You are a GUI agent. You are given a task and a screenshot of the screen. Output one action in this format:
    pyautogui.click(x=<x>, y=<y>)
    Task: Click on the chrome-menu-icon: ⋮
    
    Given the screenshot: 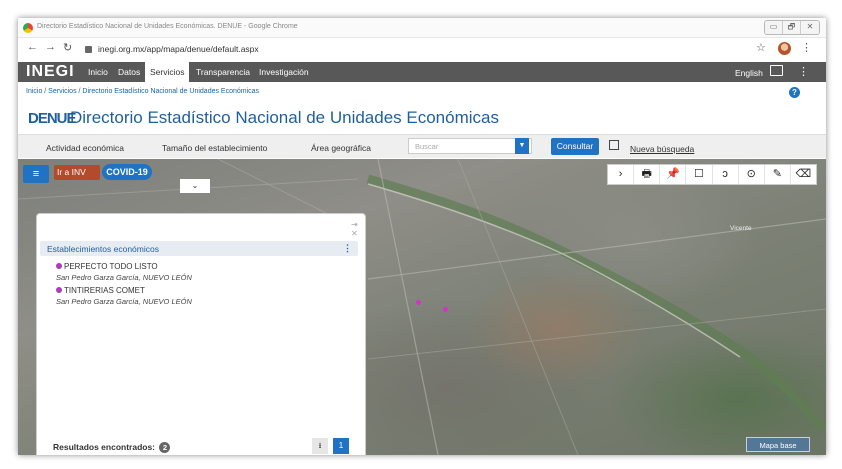 What is the action you would take?
    pyautogui.click(x=806, y=47)
    